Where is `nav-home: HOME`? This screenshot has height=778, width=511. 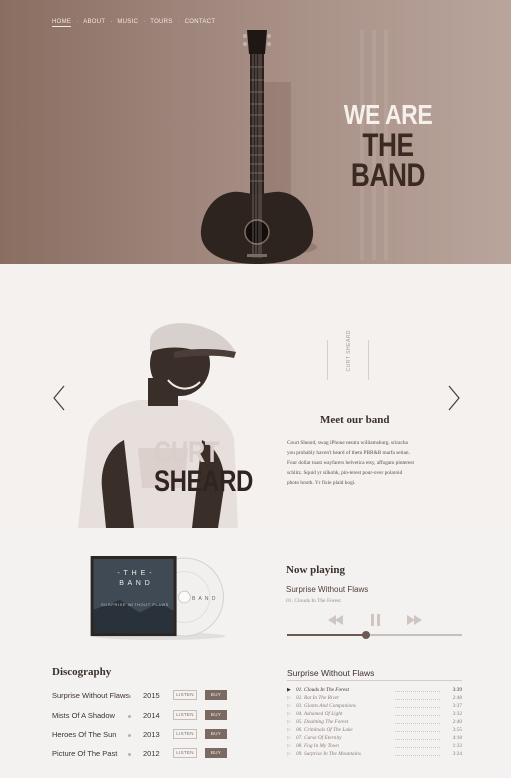 nav-home: HOME is located at coordinates (62, 23).